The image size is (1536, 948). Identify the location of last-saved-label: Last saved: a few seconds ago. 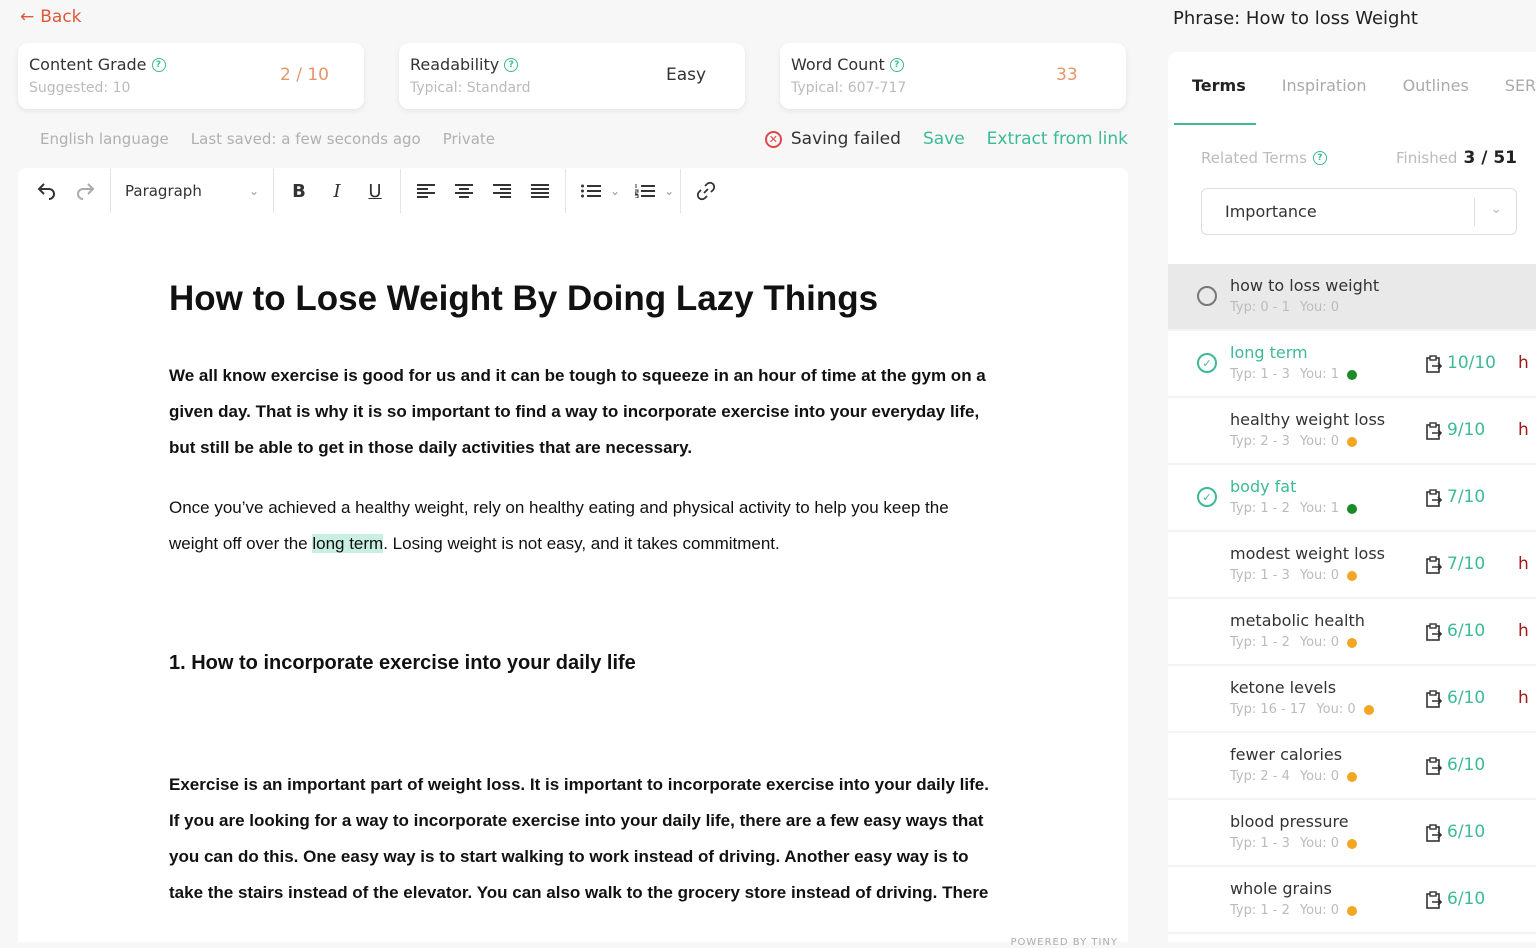
(305, 139).